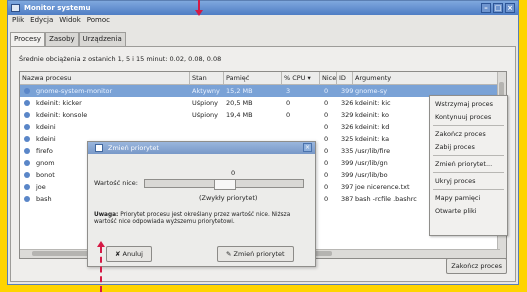 The height and width of the screenshot is (292, 527). Describe the element at coordinates (59, 103) in the screenshot. I see `cell-name: kdeinit: kicker` at that location.